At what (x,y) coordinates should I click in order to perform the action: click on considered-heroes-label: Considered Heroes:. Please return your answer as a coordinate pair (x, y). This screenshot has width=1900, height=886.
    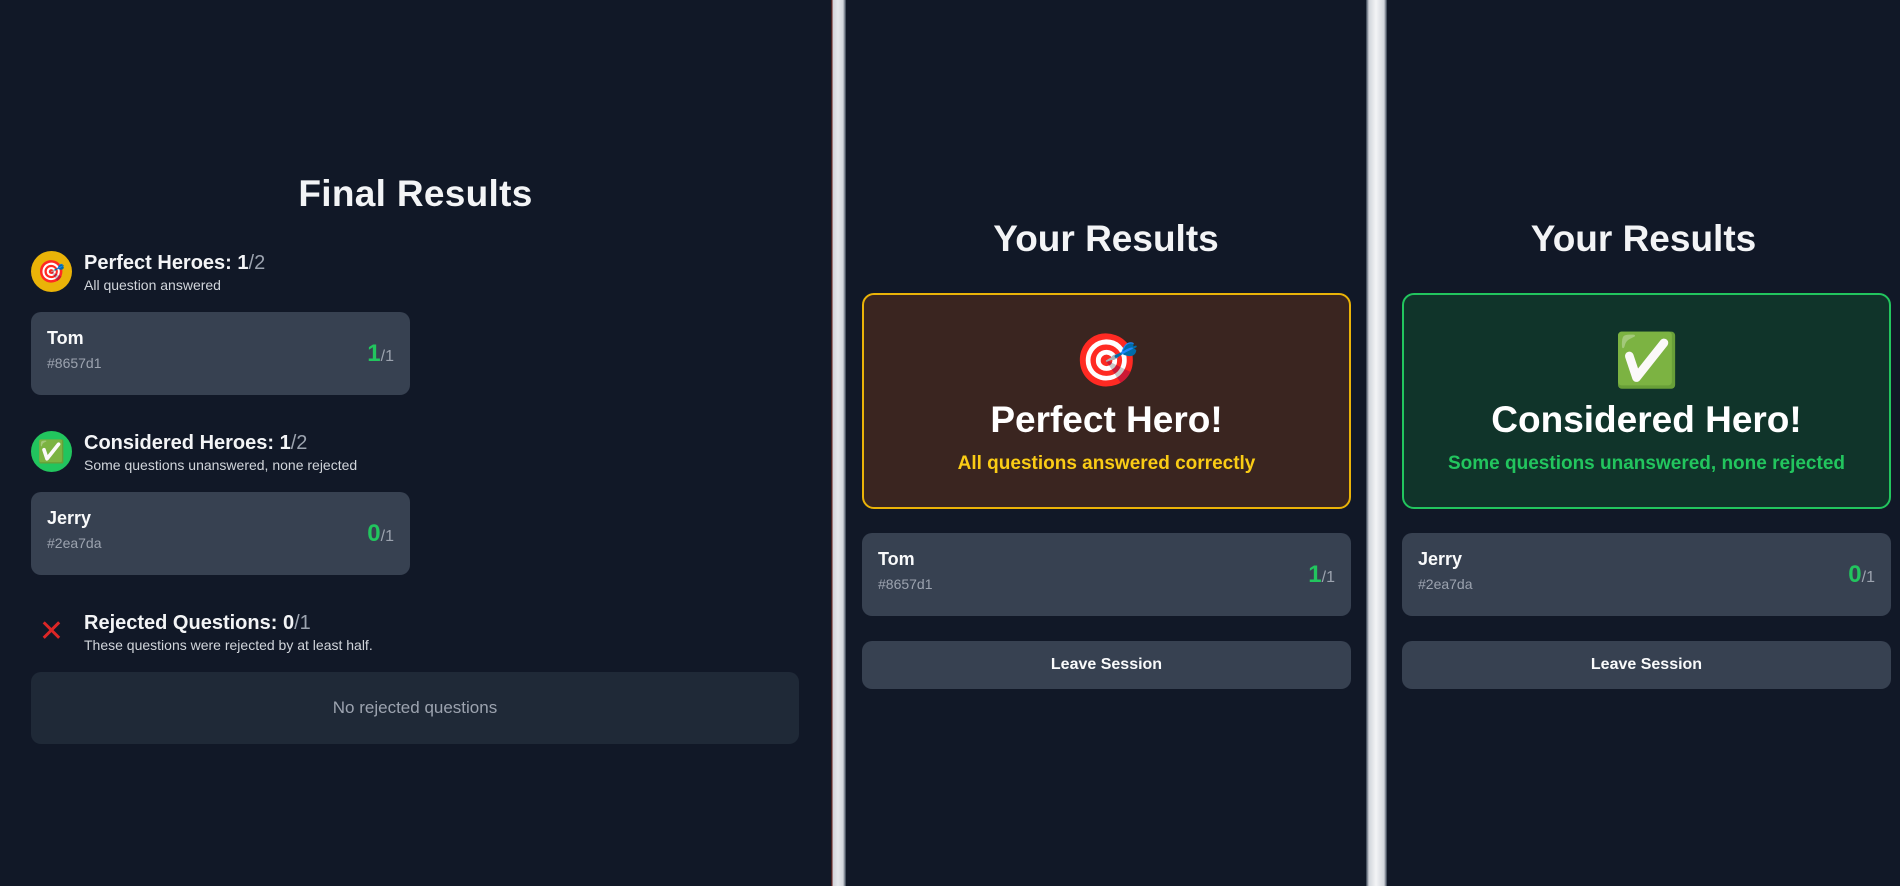
    Looking at the image, I should click on (182, 443).